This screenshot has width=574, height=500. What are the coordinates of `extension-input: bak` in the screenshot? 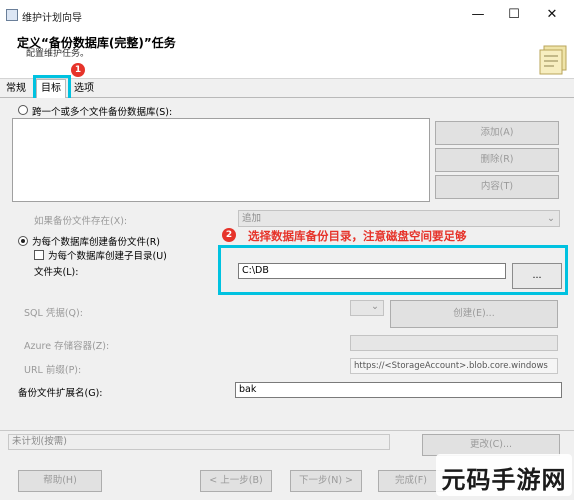 It's located at (398, 390).